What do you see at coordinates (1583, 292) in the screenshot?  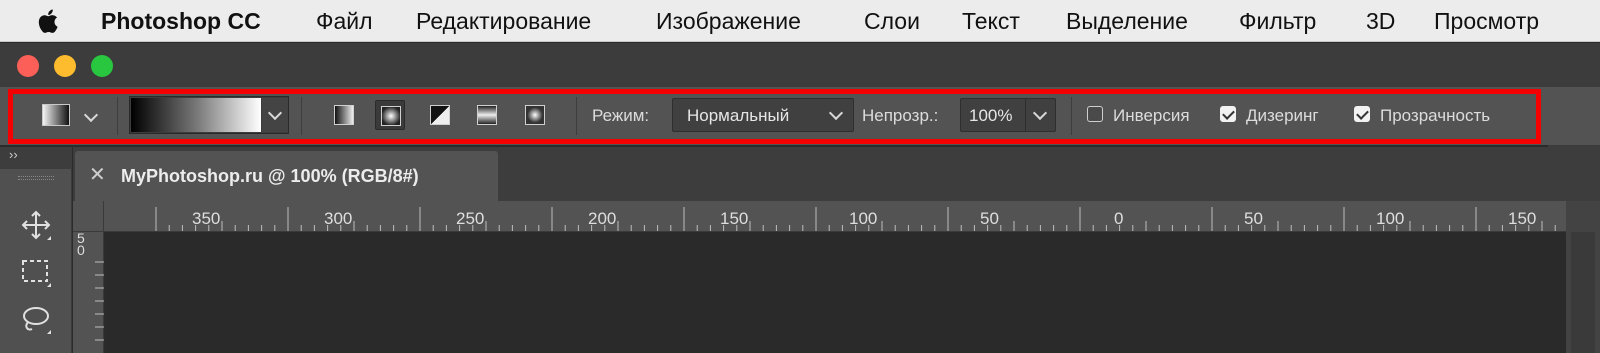 I see `scrollbar-thumb` at bounding box center [1583, 292].